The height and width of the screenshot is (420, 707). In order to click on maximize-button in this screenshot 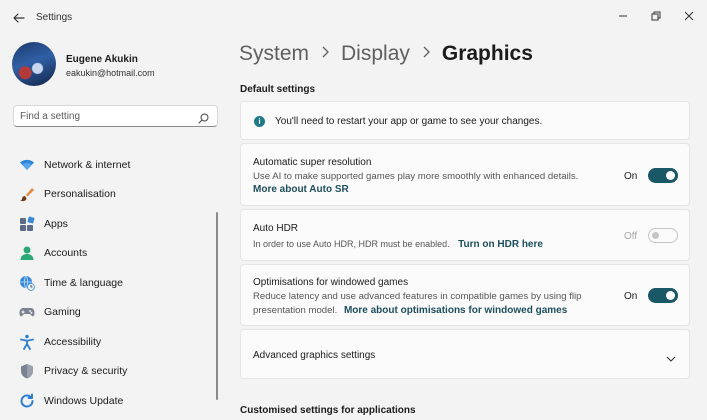, I will do `click(656, 16)`.